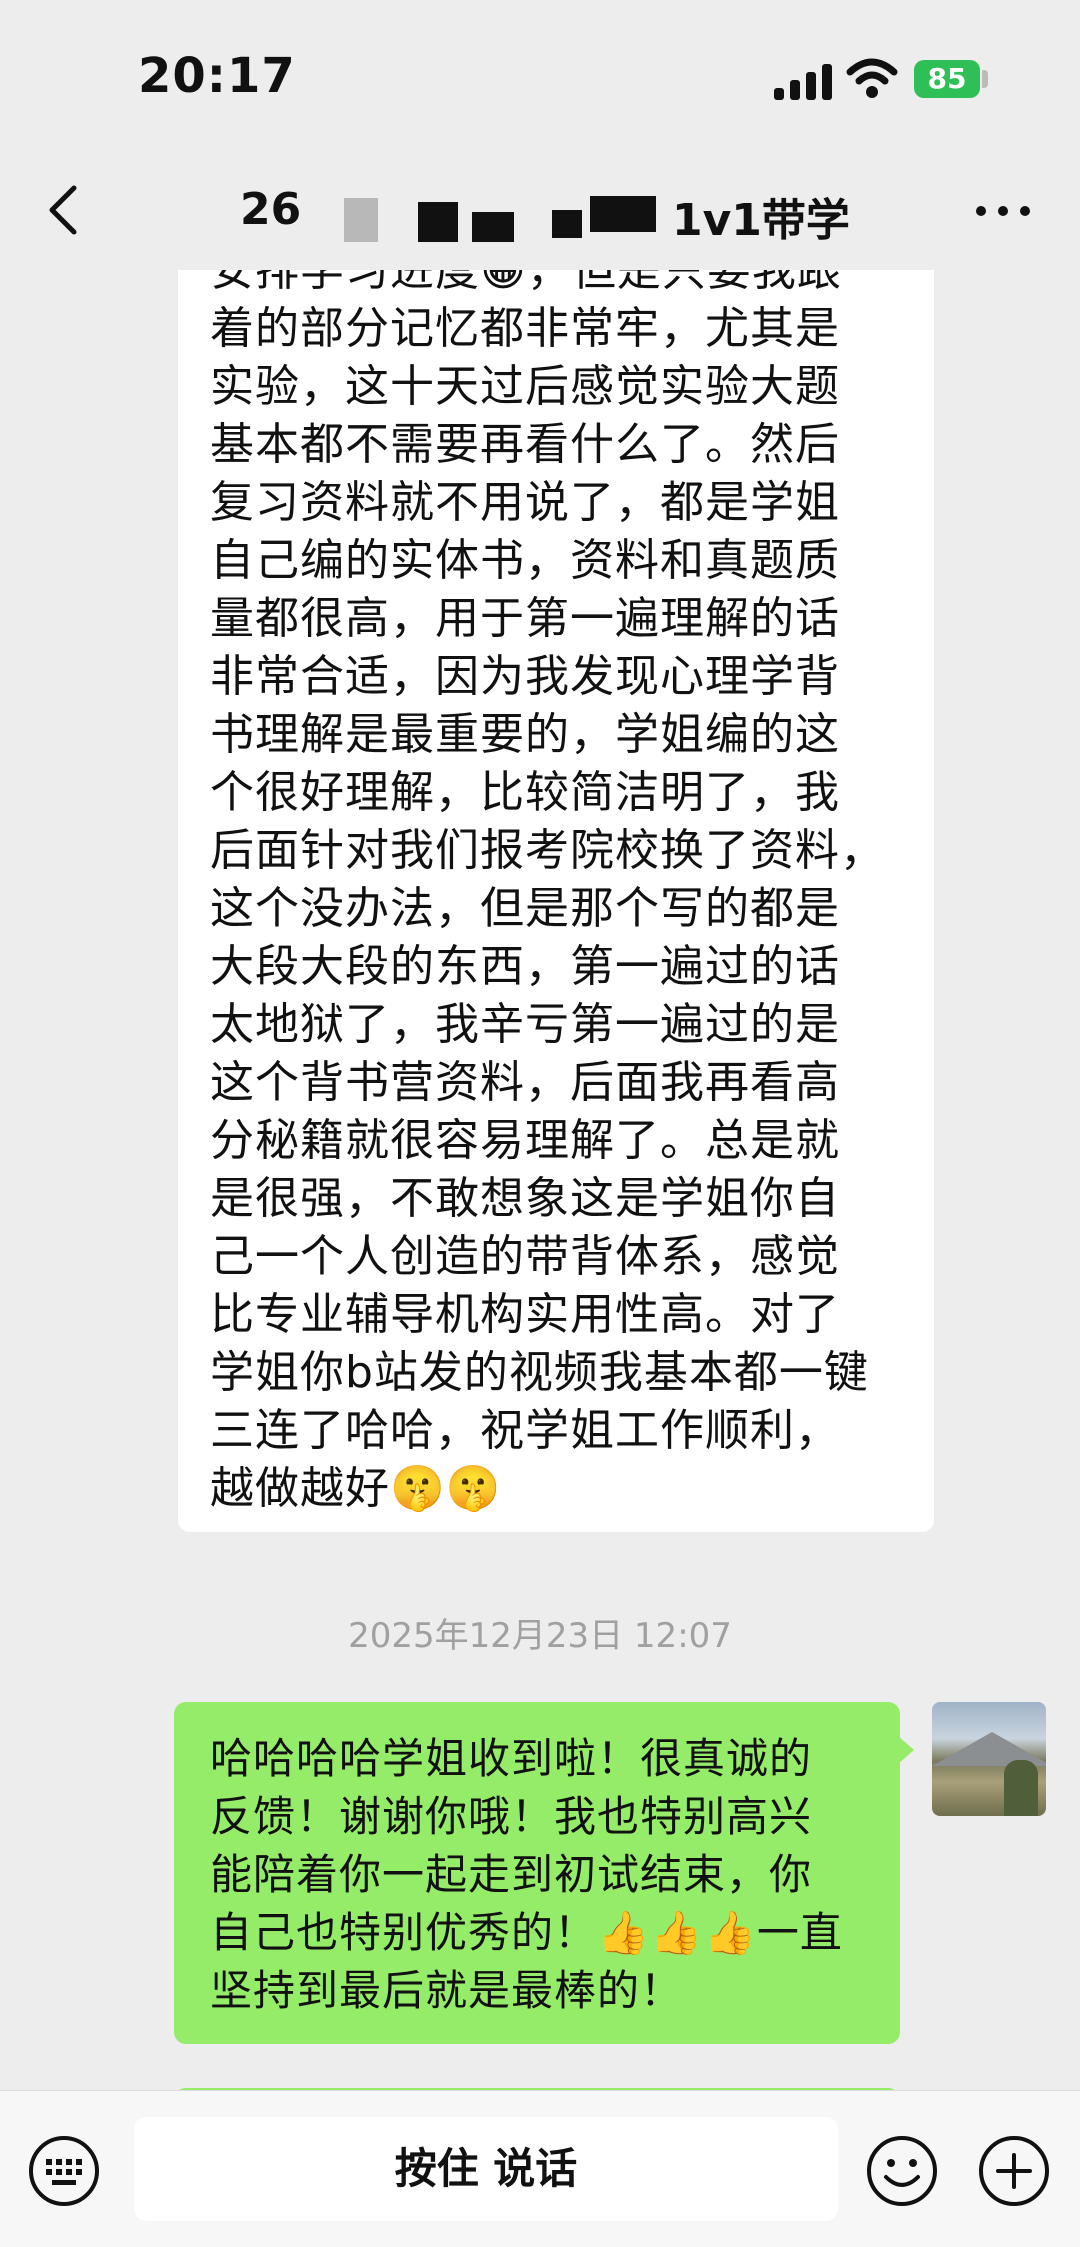 The width and height of the screenshot is (1080, 2247). Describe the element at coordinates (217, 76) in the screenshot. I see `status-time: 20:17` at that location.